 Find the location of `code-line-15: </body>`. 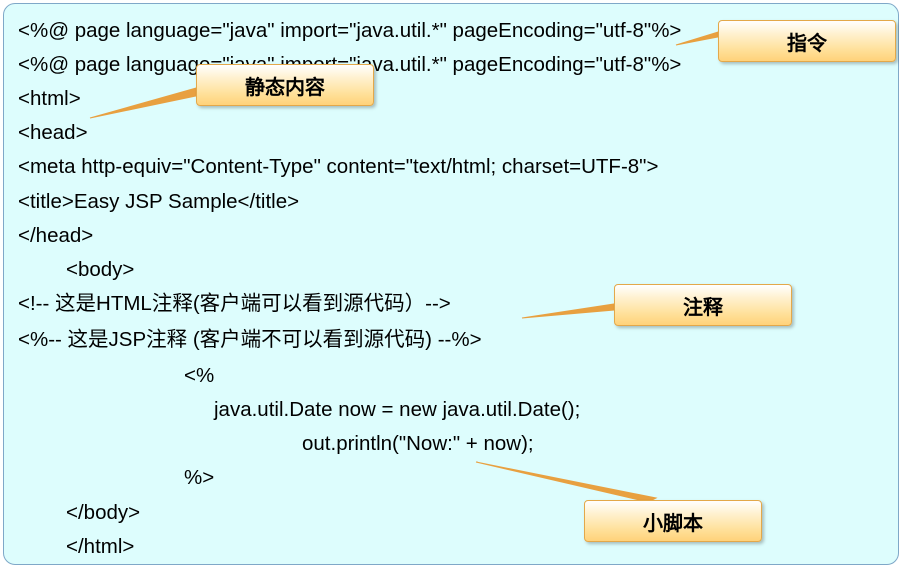

code-line-15: </body> is located at coordinates (103, 512).